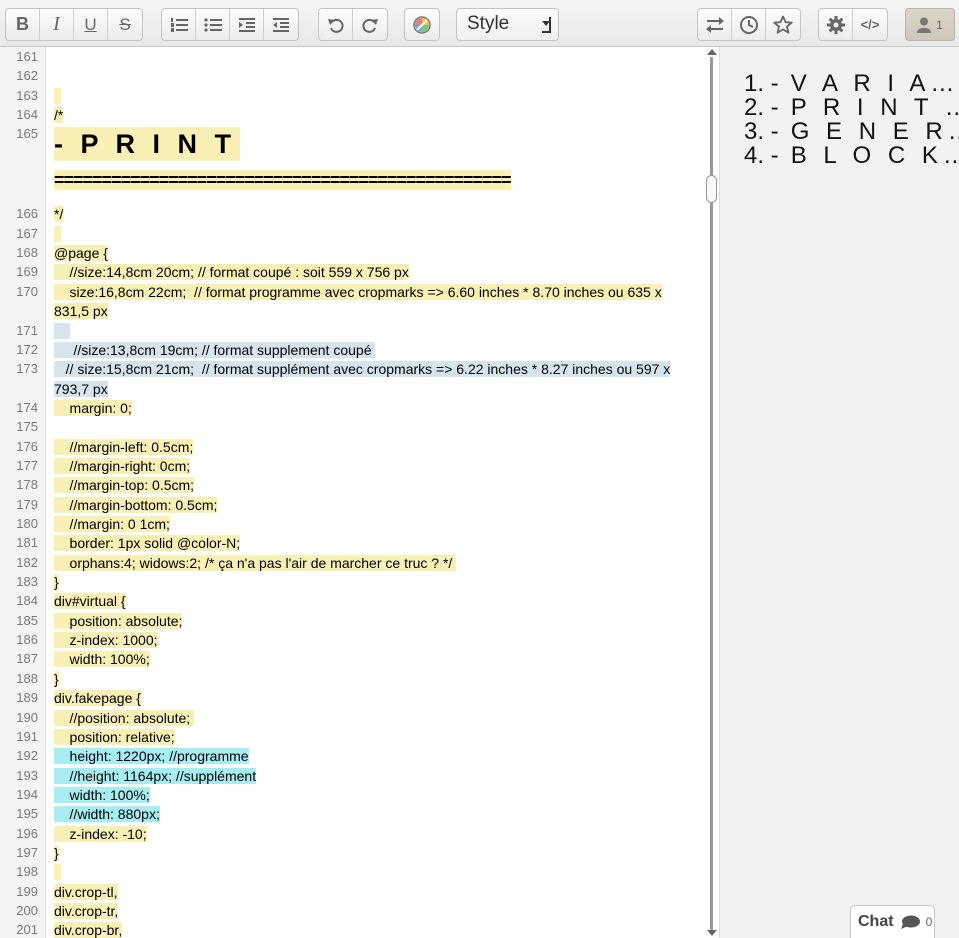  What do you see at coordinates (81, 388) in the screenshot?
I see `code-line: 793,7 px` at bounding box center [81, 388].